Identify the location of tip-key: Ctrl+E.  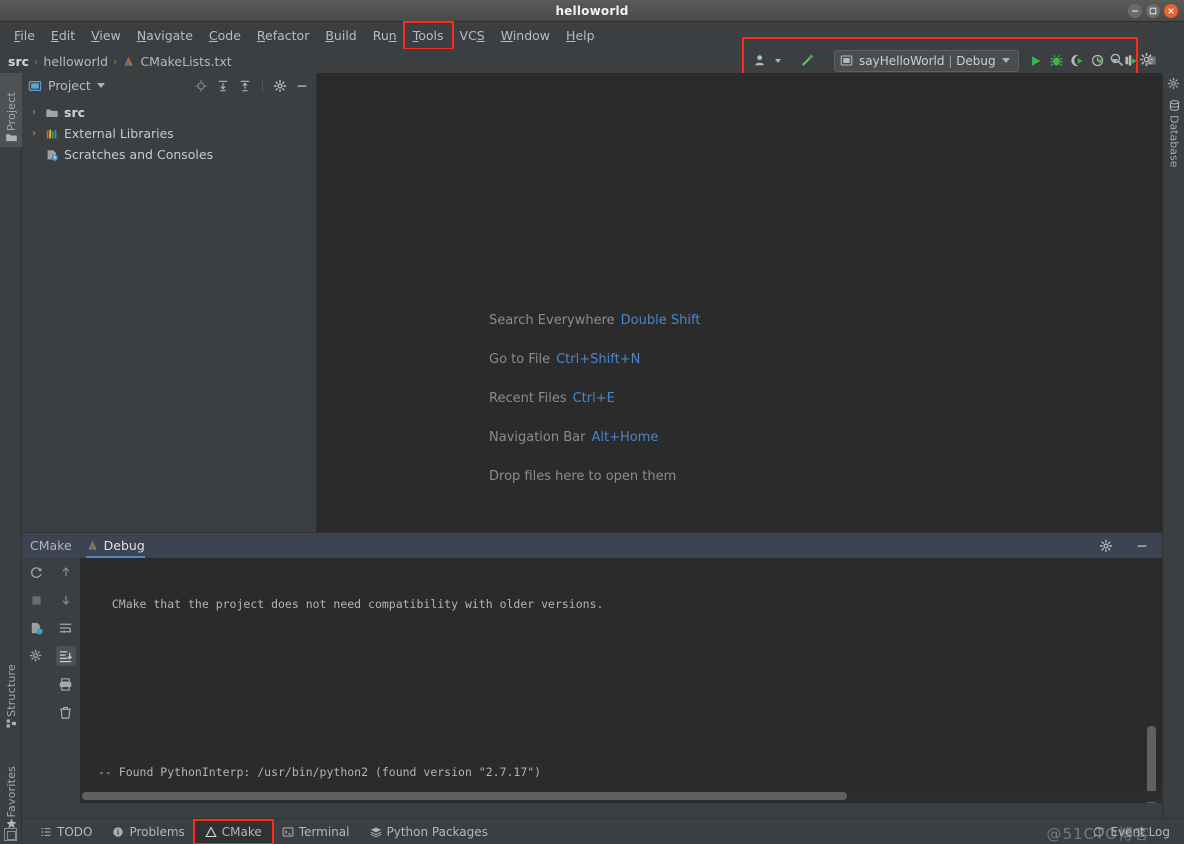
(593, 398).